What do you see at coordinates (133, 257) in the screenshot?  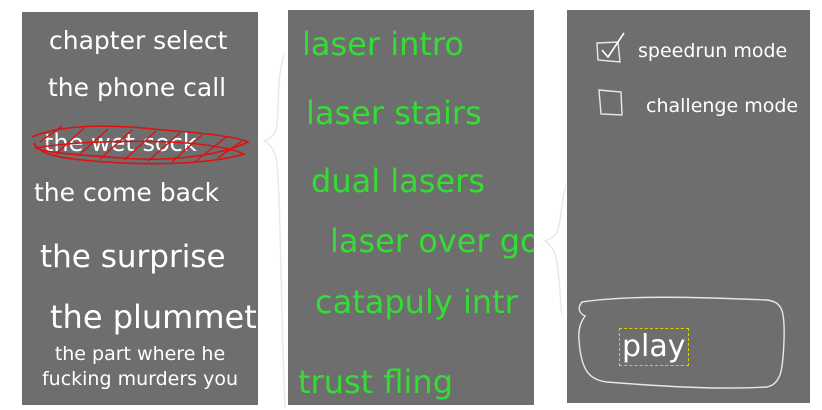 I see `chapter-item-the-surprise: the surprise` at bounding box center [133, 257].